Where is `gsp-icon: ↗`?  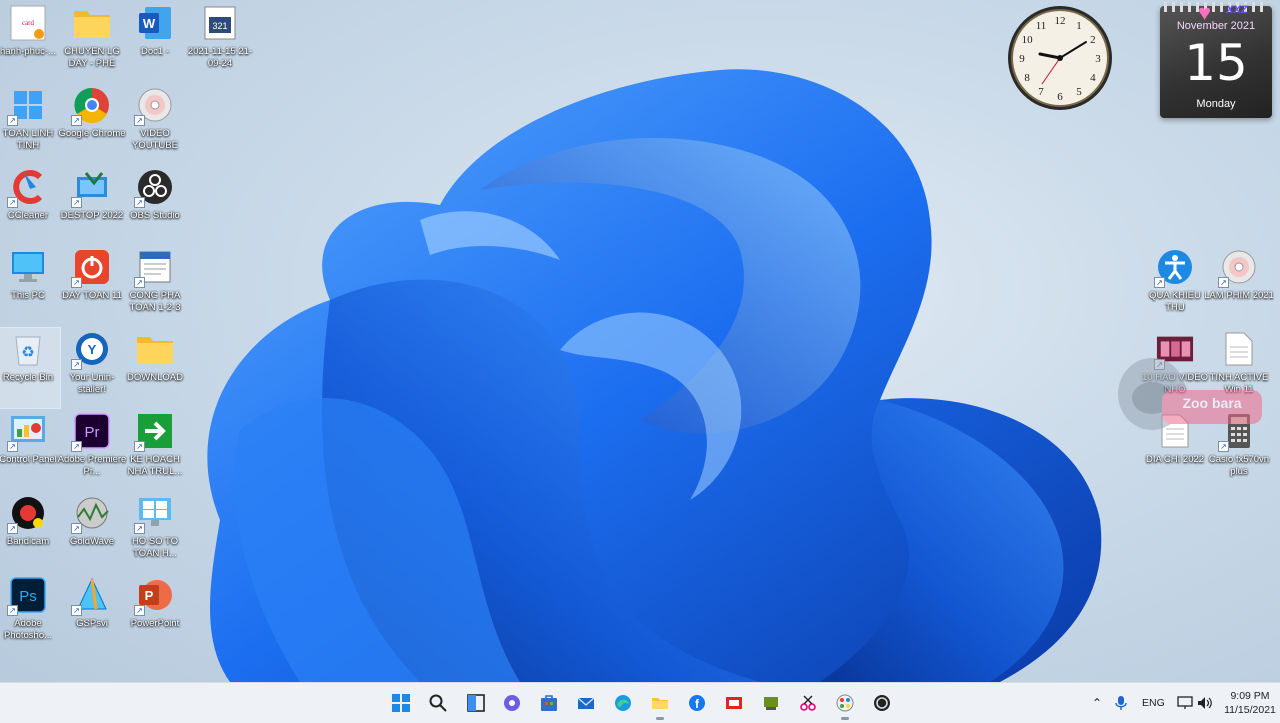
gsp-icon: ↗ is located at coordinates (91, 596).